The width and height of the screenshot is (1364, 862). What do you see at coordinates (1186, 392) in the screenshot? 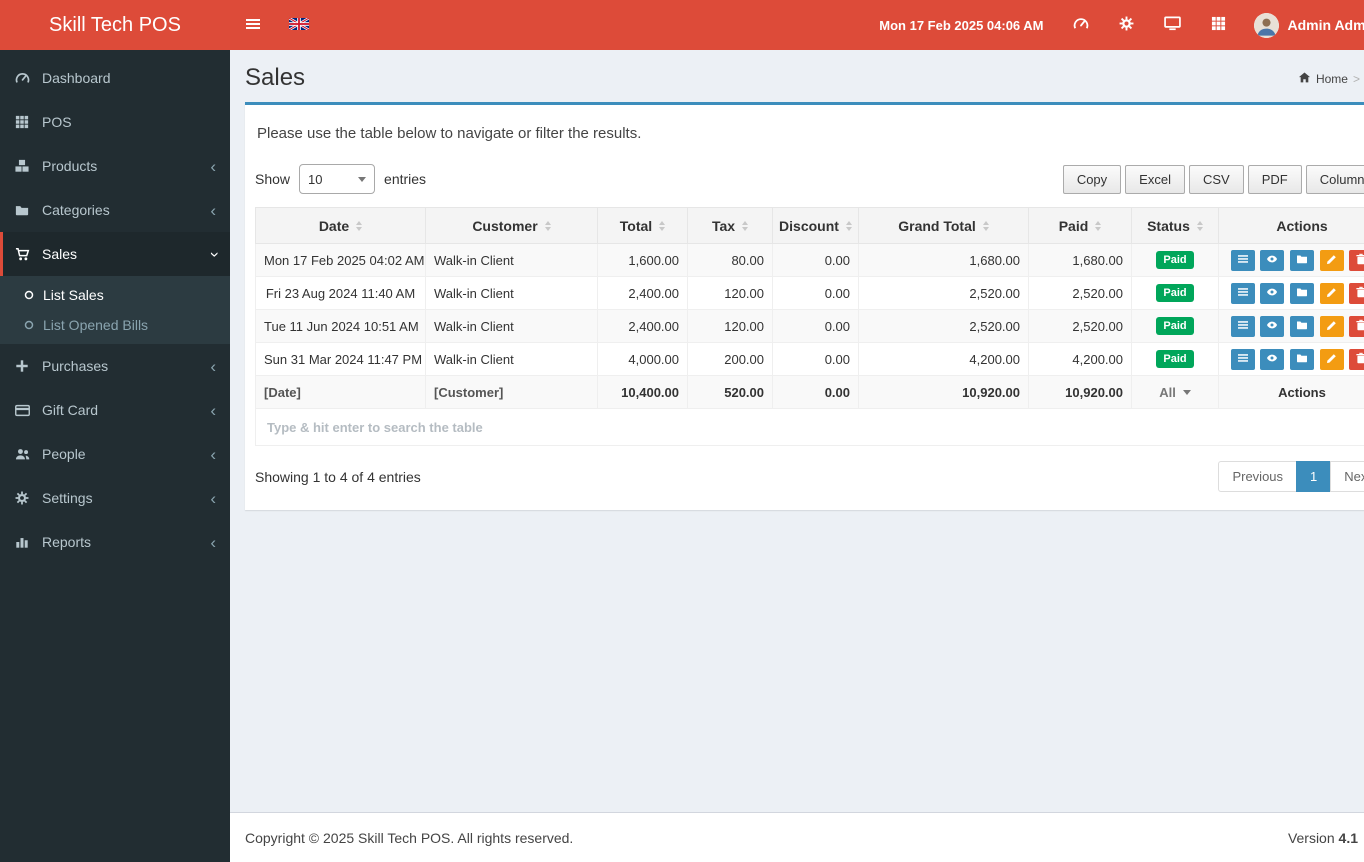
I see `caret-down-icon` at bounding box center [1186, 392].